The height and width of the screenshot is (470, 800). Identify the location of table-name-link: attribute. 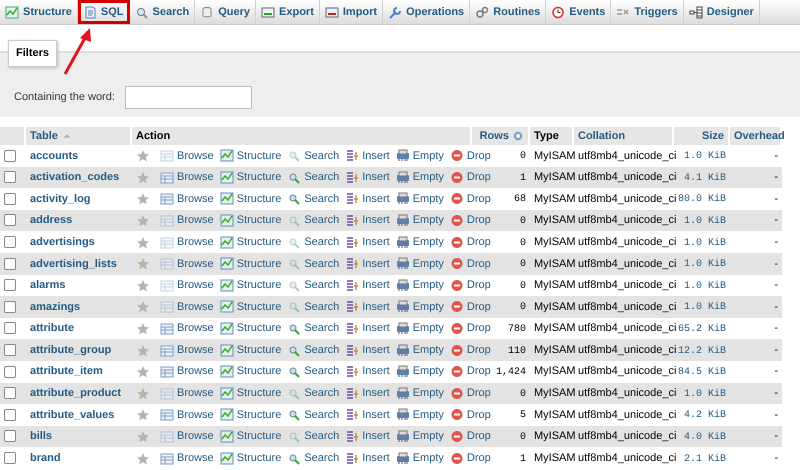
(52, 328).